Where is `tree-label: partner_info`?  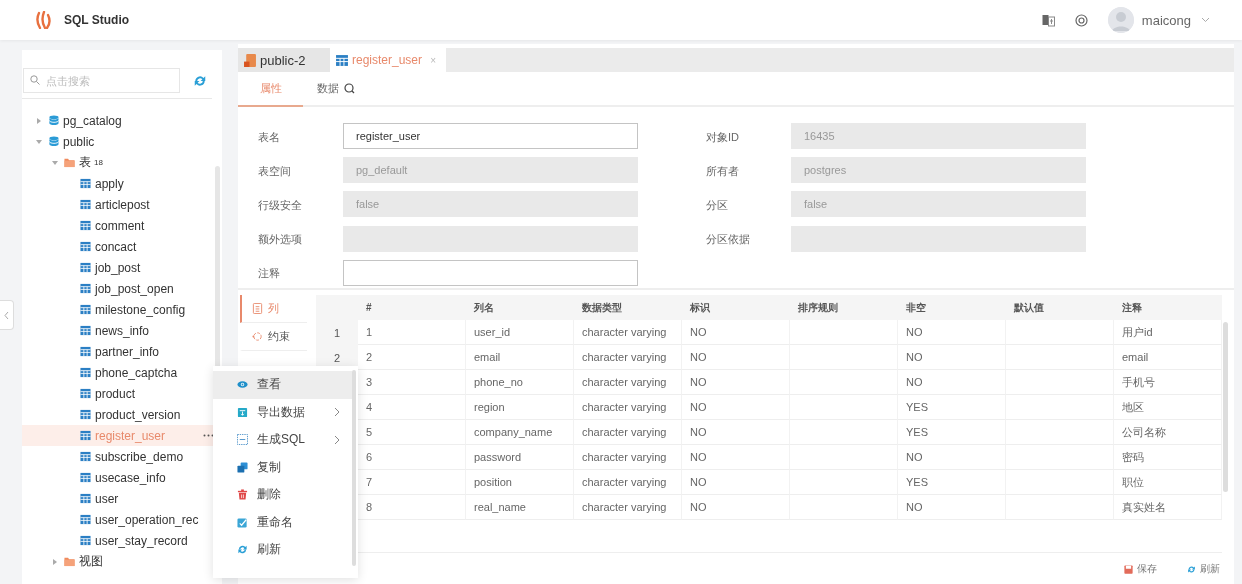
tree-label: partner_info is located at coordinates (127, 351).